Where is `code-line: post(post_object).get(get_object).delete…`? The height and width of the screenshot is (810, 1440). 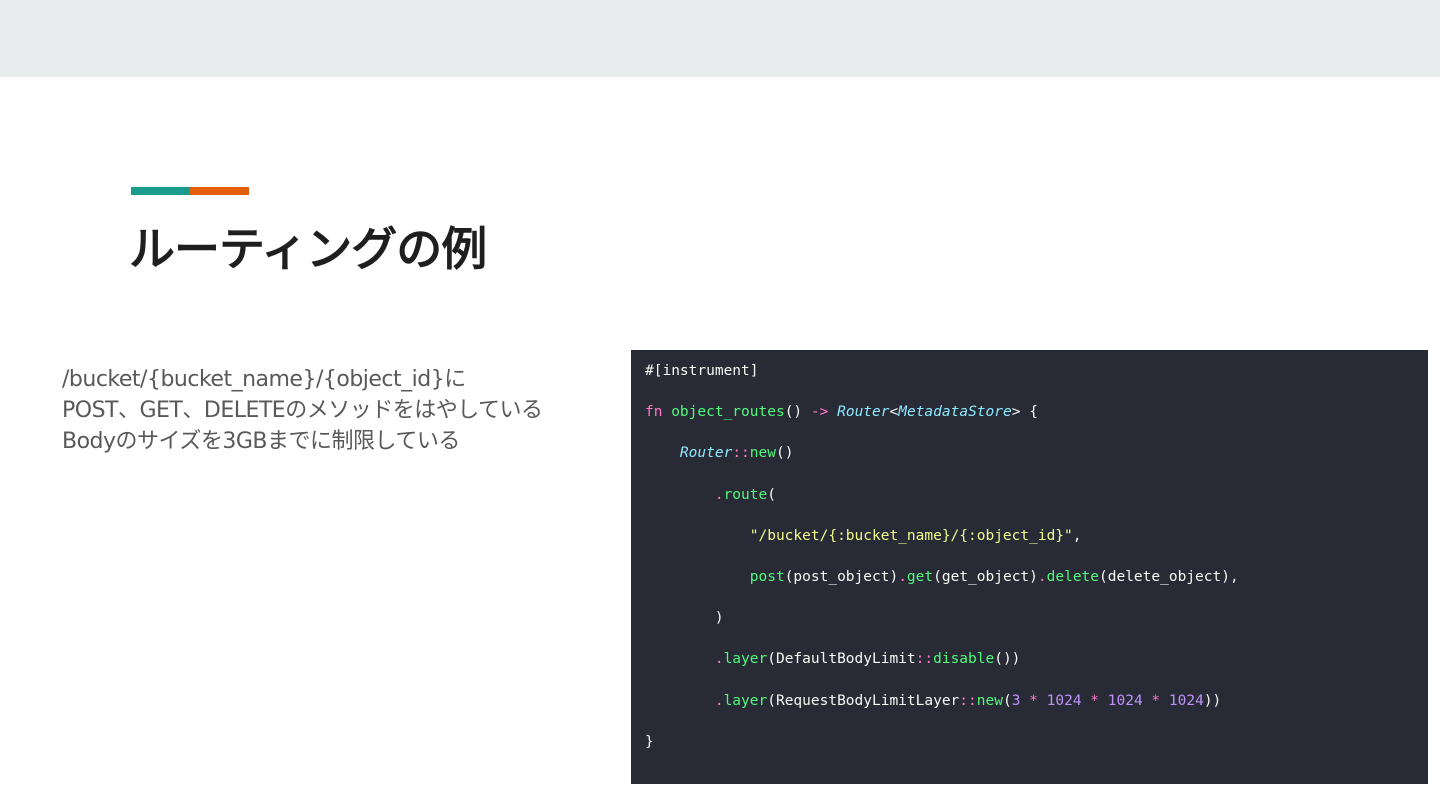 code-line: post(post_object).get(get_object).delete… is located at coordinates (1036, 586).